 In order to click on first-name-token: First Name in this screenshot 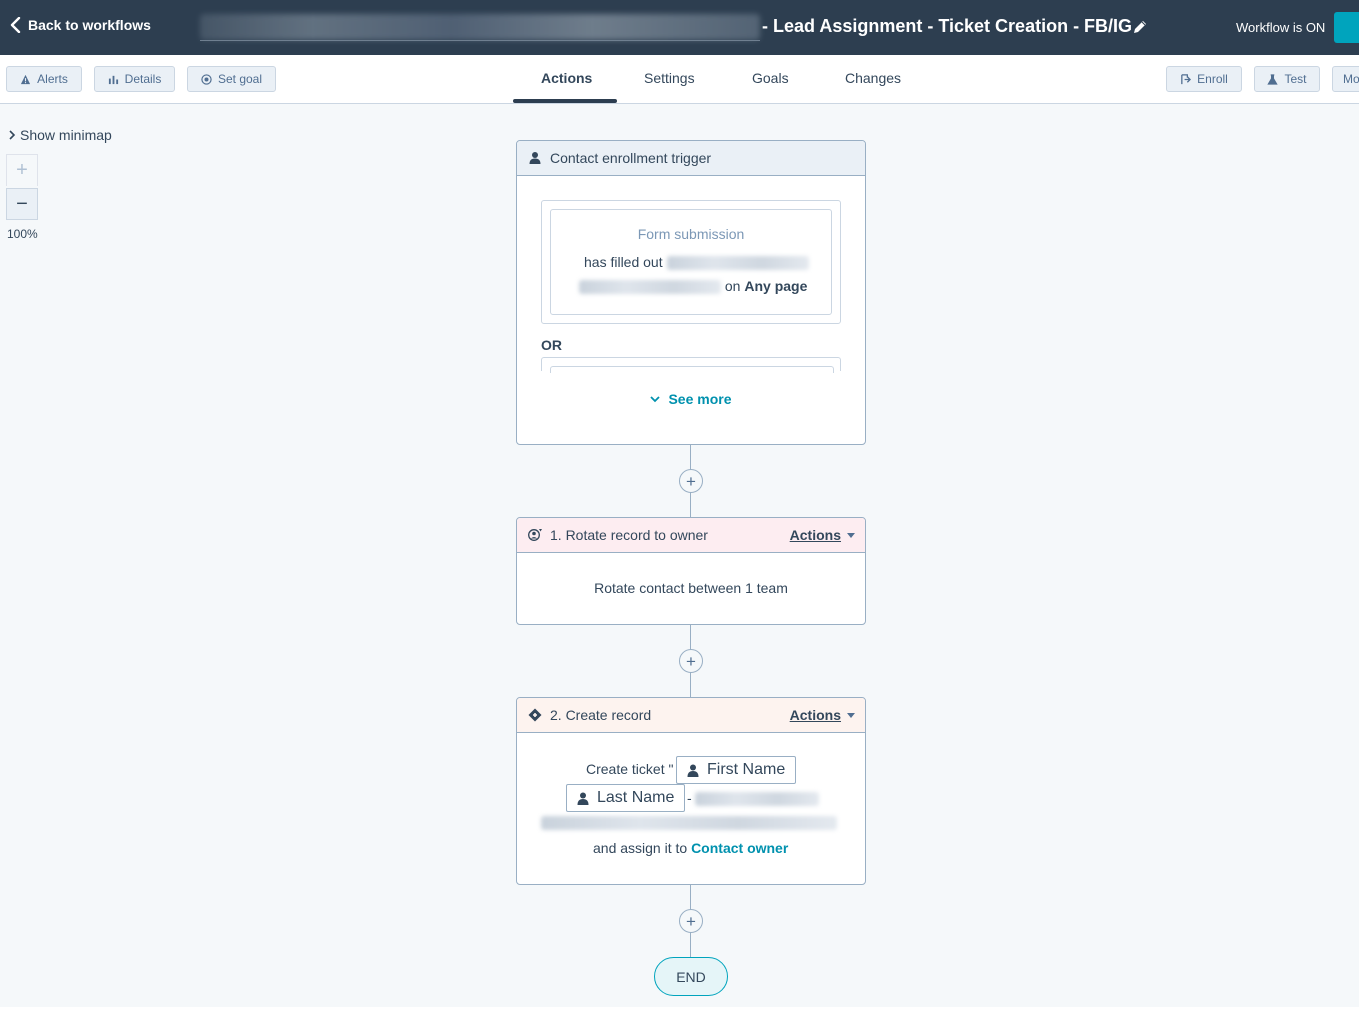, I will do `click(736, 770)`.